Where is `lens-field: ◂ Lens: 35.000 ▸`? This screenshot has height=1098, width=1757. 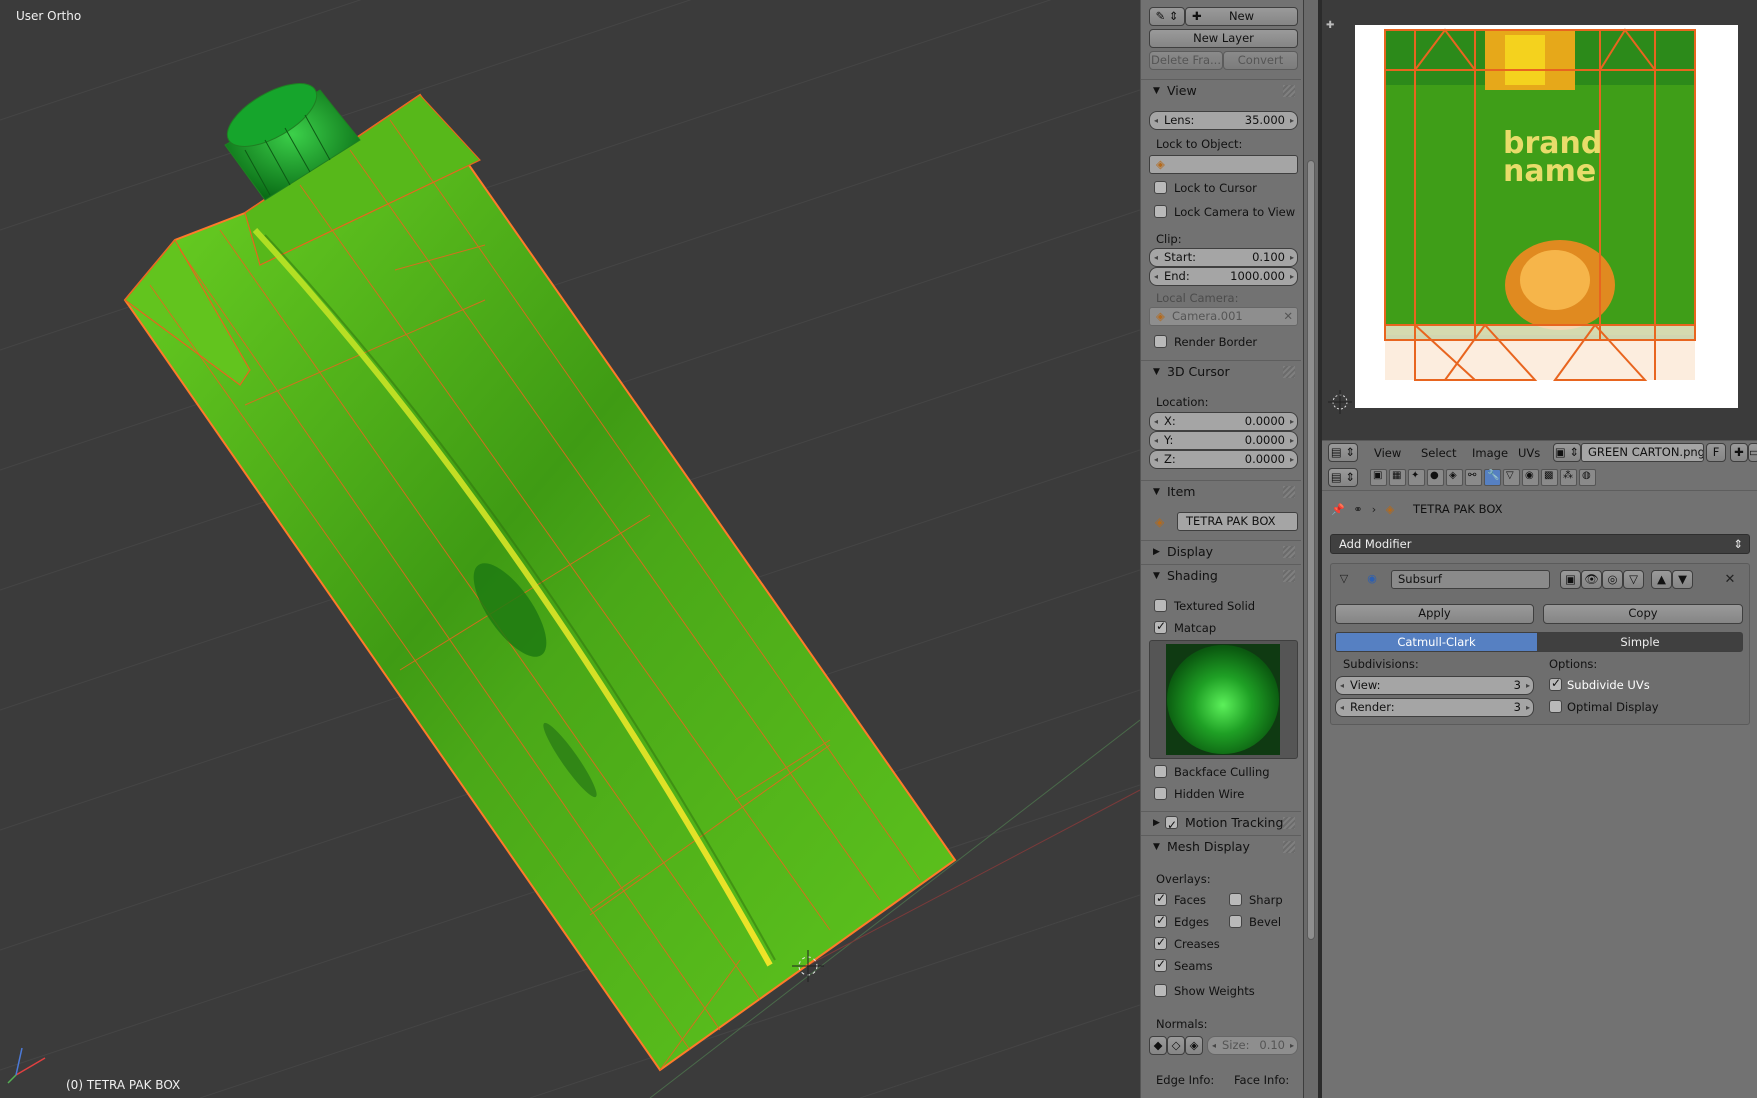
lens-field: ◂ Lens: 35.000 ▸ is located at coordinates (1223, 120).